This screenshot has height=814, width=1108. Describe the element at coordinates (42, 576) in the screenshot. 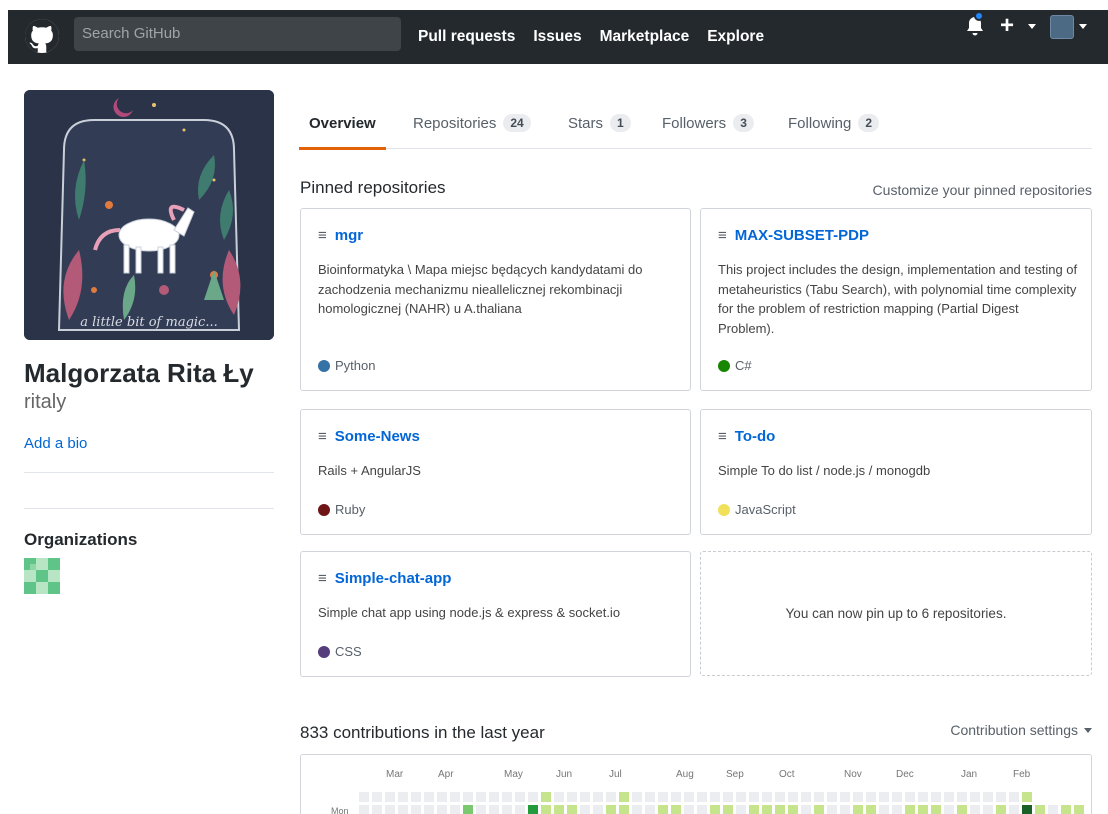

I see `organization-avatar-icon` at that location.